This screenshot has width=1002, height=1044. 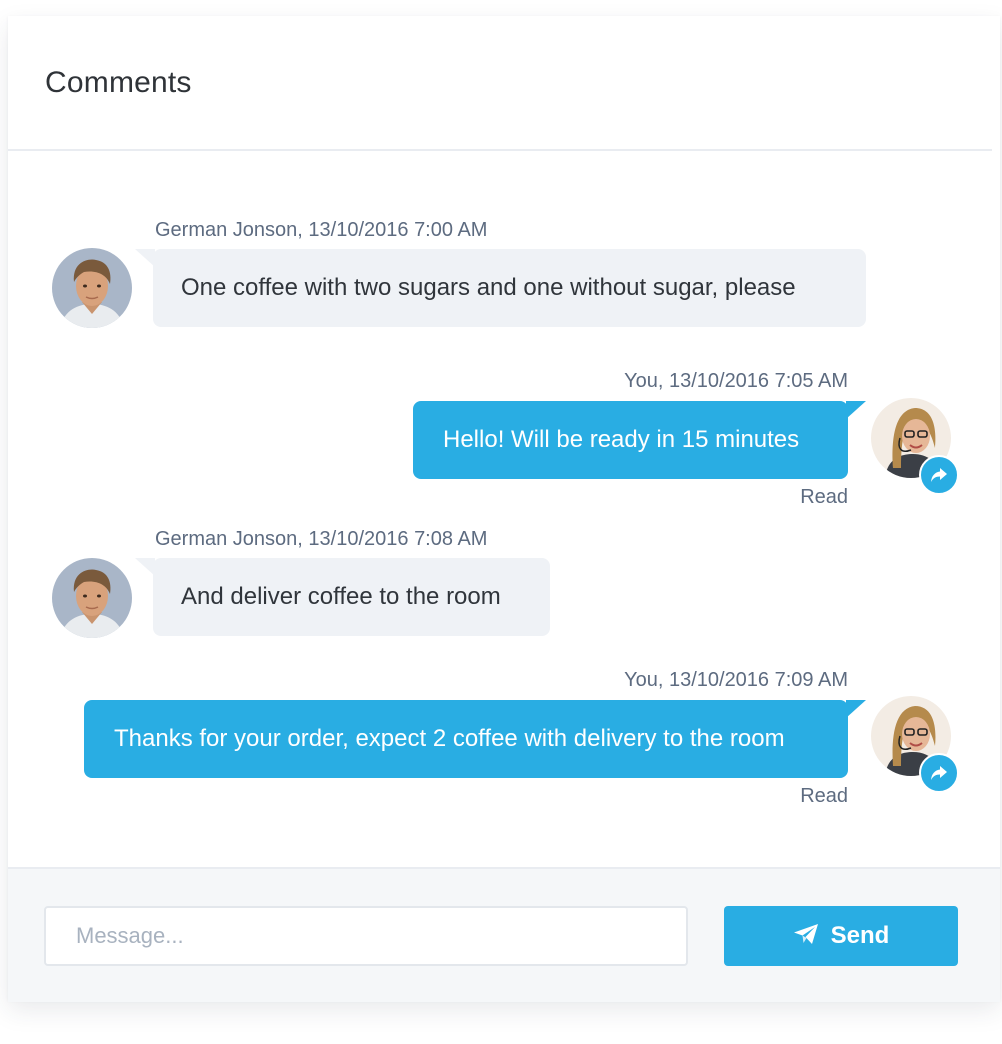 What do you see at coordinates (736, 680) in the screenshot?
I see `message-meta: You, 13/10/2016 7:09 AM` at bounding box center [736, 680].